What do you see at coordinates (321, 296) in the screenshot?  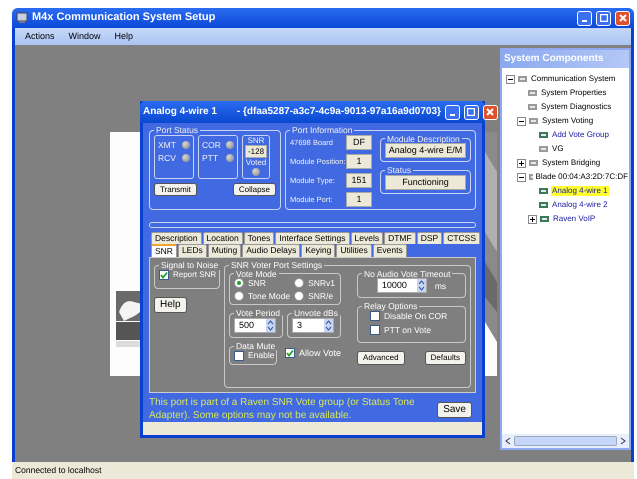 I see `radio-label: SNR/e` at bounding box center [321, 296].